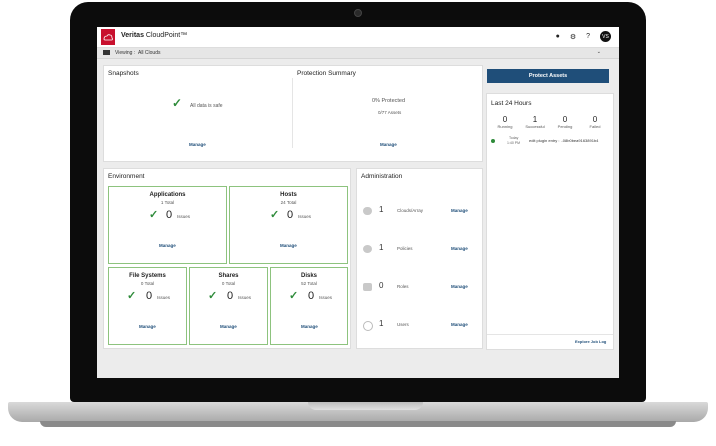 Image resolution: width=716 pixels, height=446 pixels. Describe the element at coordinates (573, 37) in the screenshot. I see `gear-icon: ⚙` at that location.